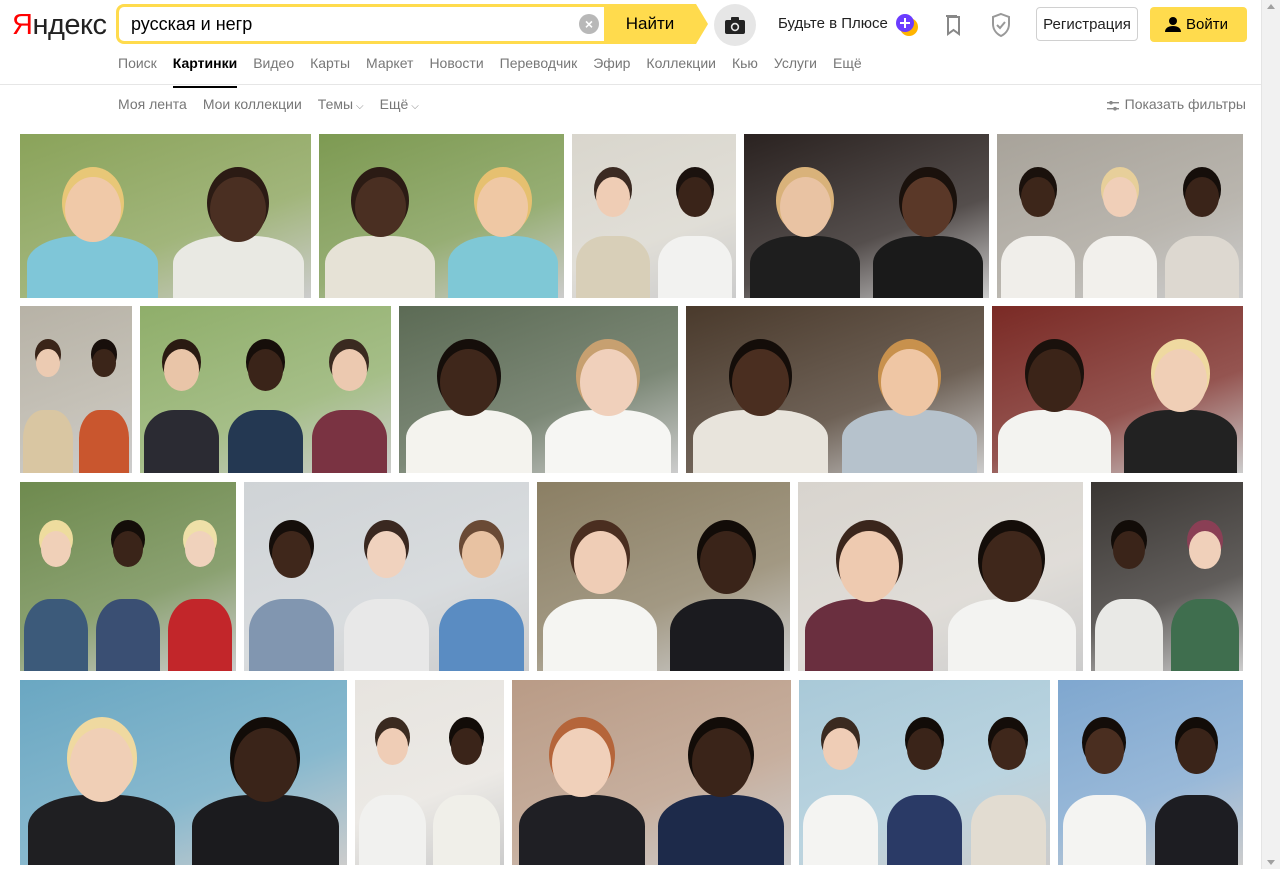 This screenshot has height=869, width=1280. Describe the element at coordinates (1271, 862) in the screenshot. I see `scroll-down-arrow-icon` at that location.